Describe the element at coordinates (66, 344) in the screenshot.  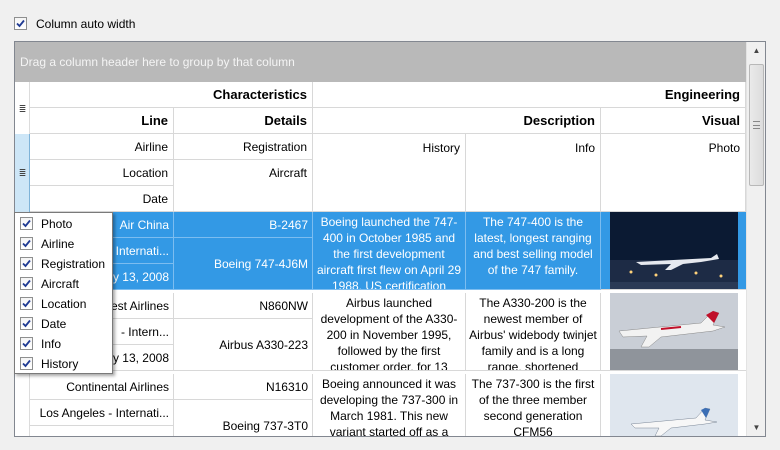
I see `customize-item-info: Info` at that location.